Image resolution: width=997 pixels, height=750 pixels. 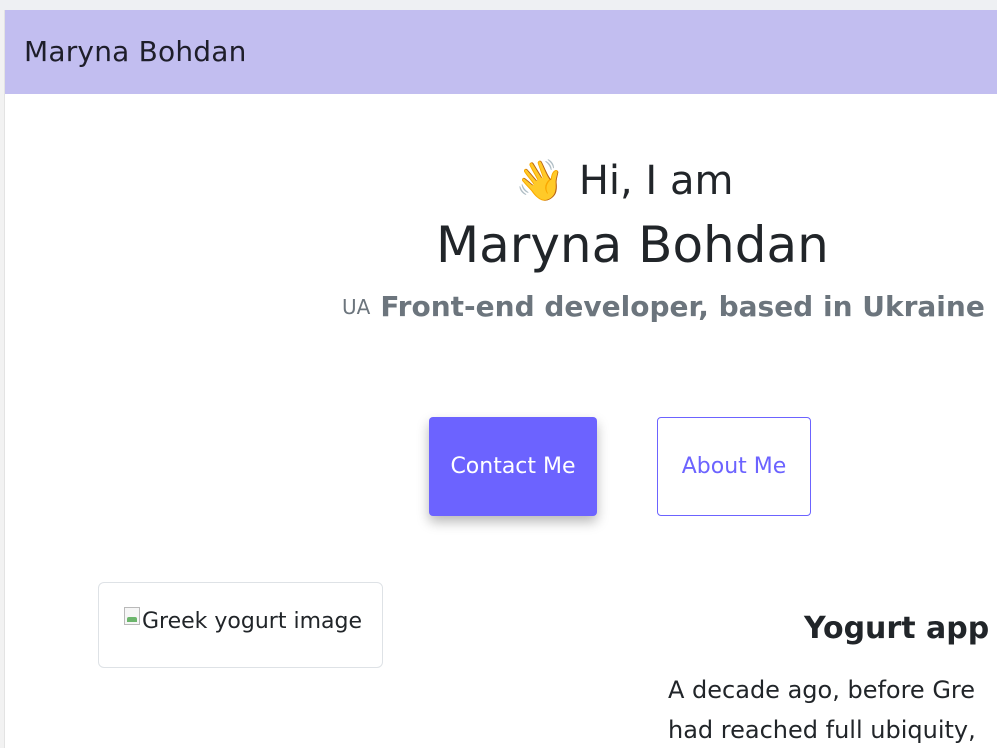 I want to click on ukraine-flag-icon: UA, so click(x=356, y=307).